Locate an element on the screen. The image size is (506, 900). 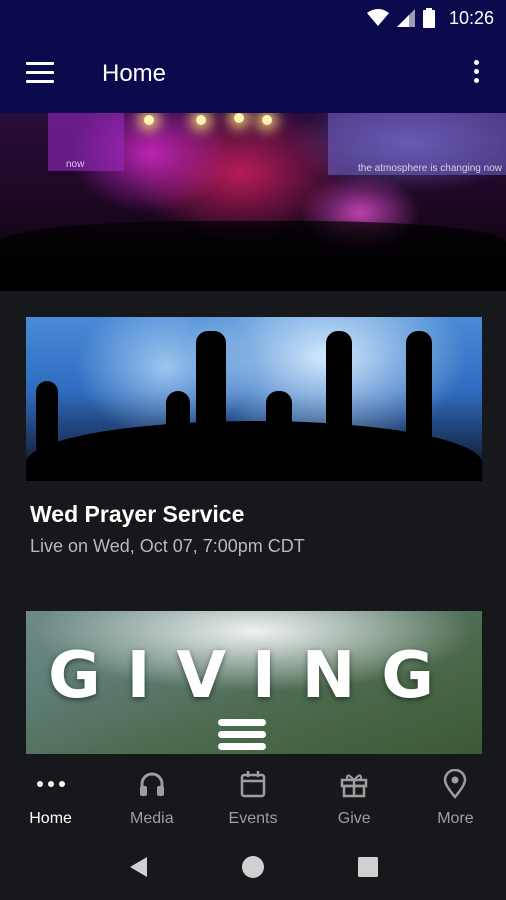
nav-give: Give is located at coordinates (354, 794).